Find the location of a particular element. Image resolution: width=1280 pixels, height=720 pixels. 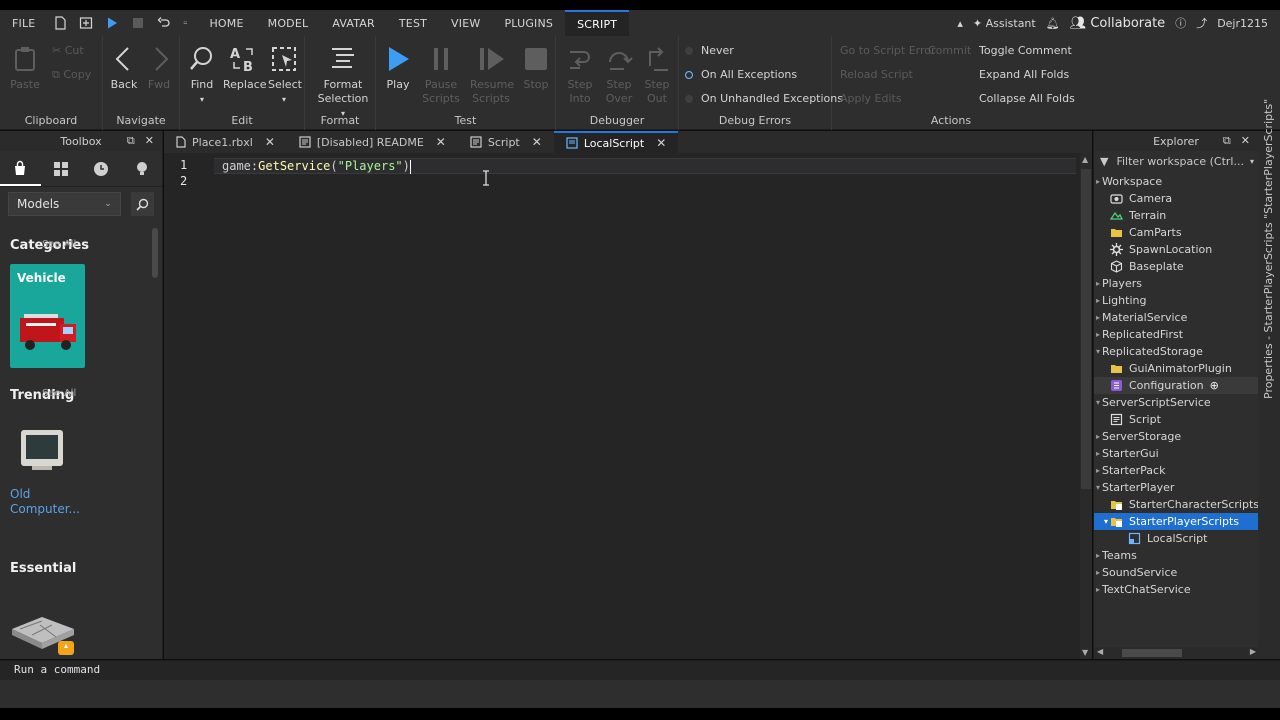

chevron-up-icon: ▴ is located at coordinates (960, 23).